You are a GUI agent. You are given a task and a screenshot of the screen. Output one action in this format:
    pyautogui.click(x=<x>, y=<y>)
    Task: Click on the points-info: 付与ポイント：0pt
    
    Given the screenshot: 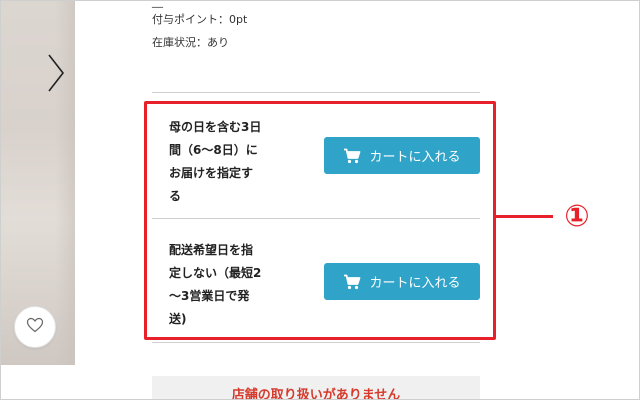 What is the action you would take?
    pyautogui.click(x=200, y=19)
    